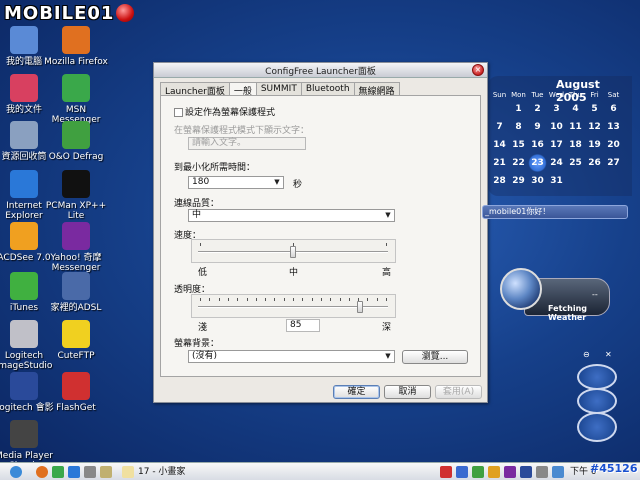 This screenshot has height=480, width=640. I want to click on calendar-day: 8, so click(518, 127).